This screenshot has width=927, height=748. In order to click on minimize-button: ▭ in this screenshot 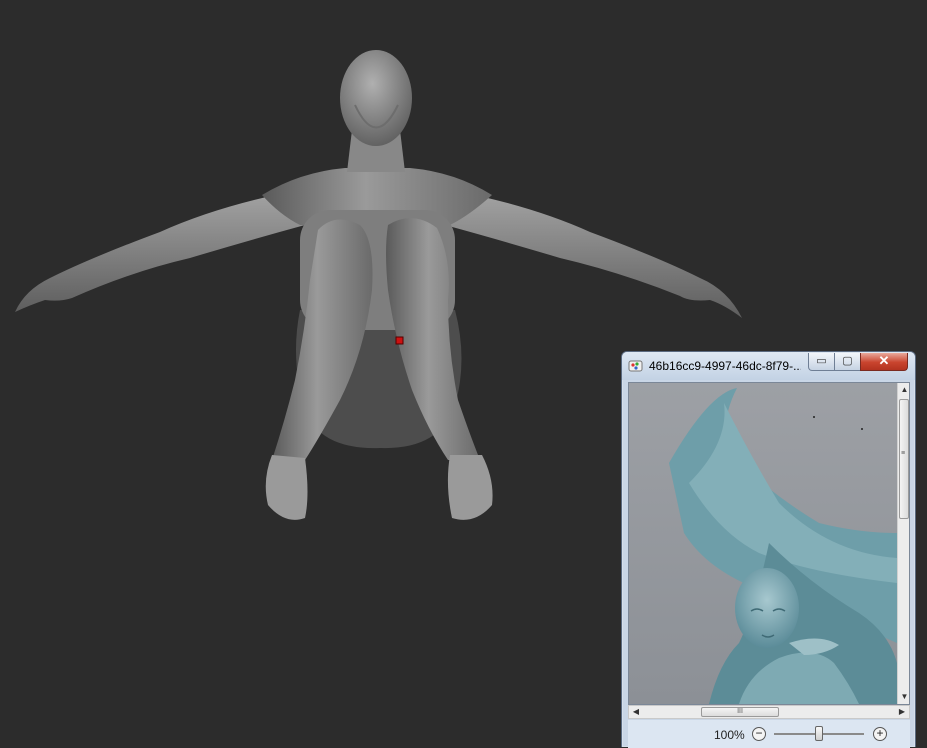, I will do `click(821, 362)`.